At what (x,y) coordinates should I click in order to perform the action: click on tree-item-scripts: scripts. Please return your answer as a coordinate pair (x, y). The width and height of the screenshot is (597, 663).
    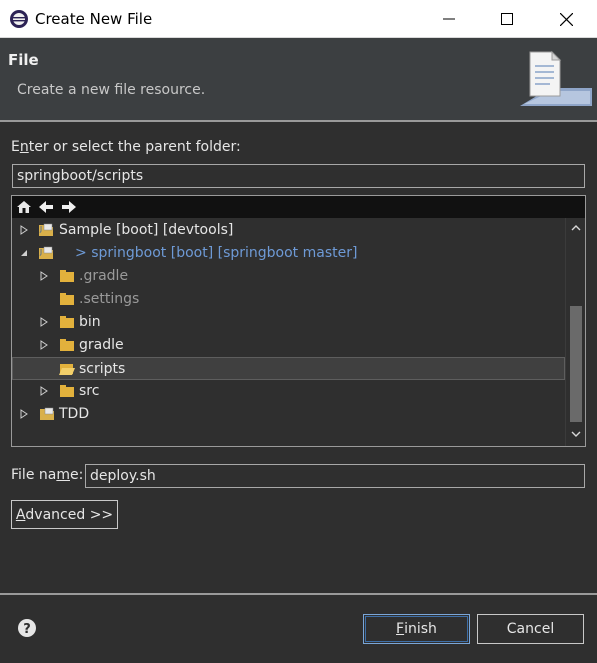
    Looking at the image, I should click on (288, 368).